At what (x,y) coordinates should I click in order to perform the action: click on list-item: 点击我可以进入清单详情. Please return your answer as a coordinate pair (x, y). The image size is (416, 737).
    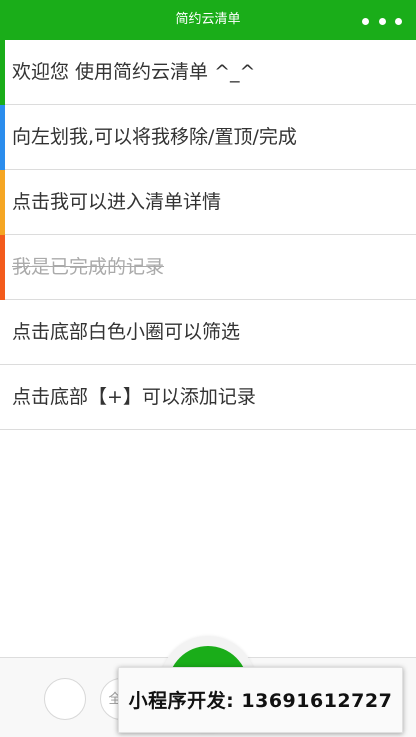
    Looking at the image, I should click on (208, 202).